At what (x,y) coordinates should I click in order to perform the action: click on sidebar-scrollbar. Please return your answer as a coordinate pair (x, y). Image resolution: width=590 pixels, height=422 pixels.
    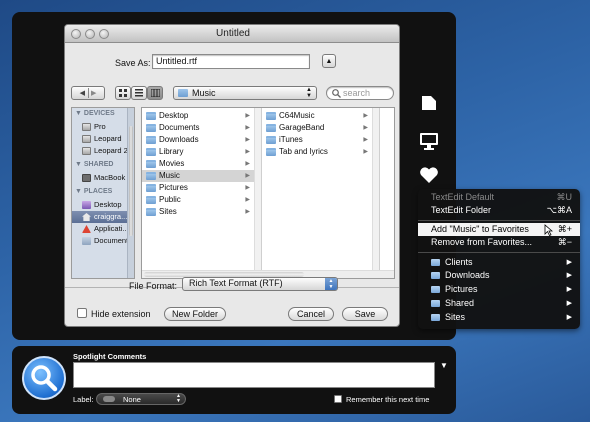
    Looking at the image, I should click on (130, 193).